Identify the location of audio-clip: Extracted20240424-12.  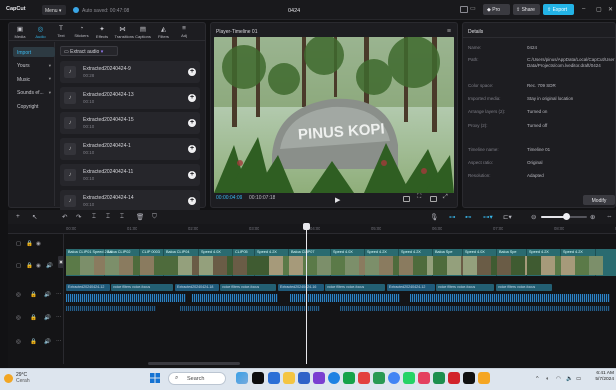
(411, 287).